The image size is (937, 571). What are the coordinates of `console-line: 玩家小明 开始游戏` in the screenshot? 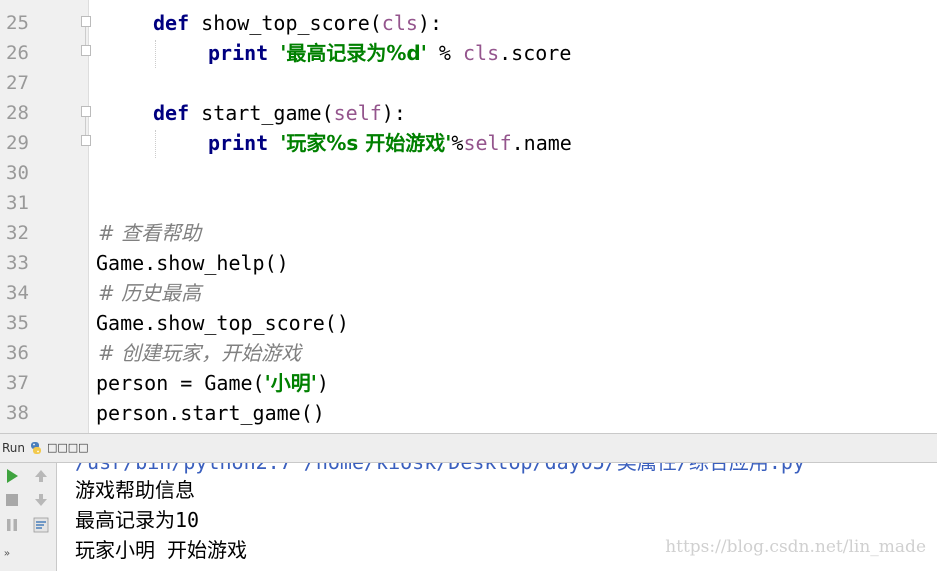 It's located at (161, 550).